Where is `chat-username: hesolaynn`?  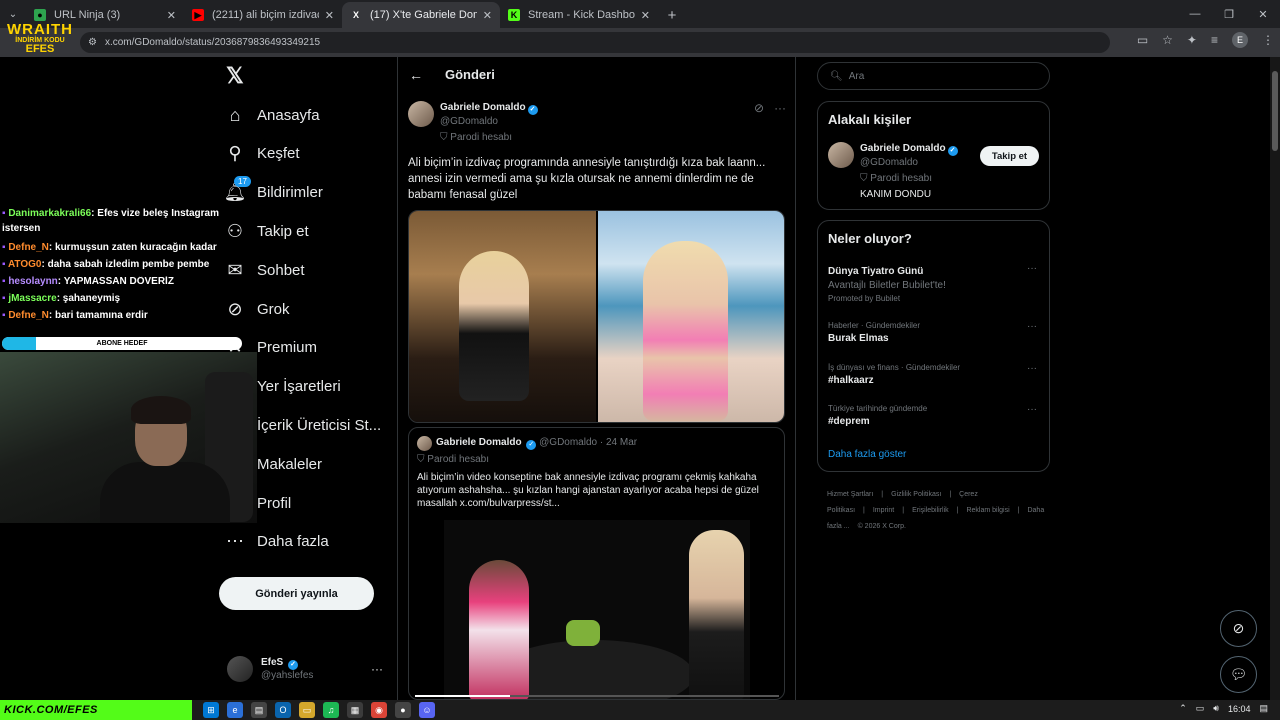 chat-username: hesolaynn is located at coordinates (33, 281).